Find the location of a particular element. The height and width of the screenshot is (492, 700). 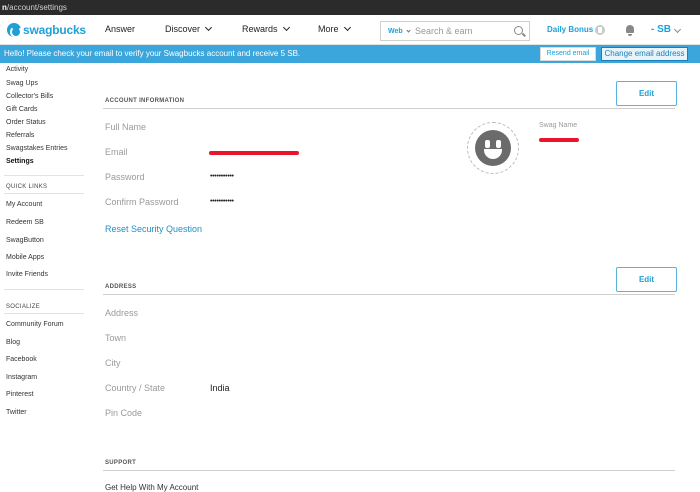

swag-name-label: Swag Name is located at coordinates (558, 125).